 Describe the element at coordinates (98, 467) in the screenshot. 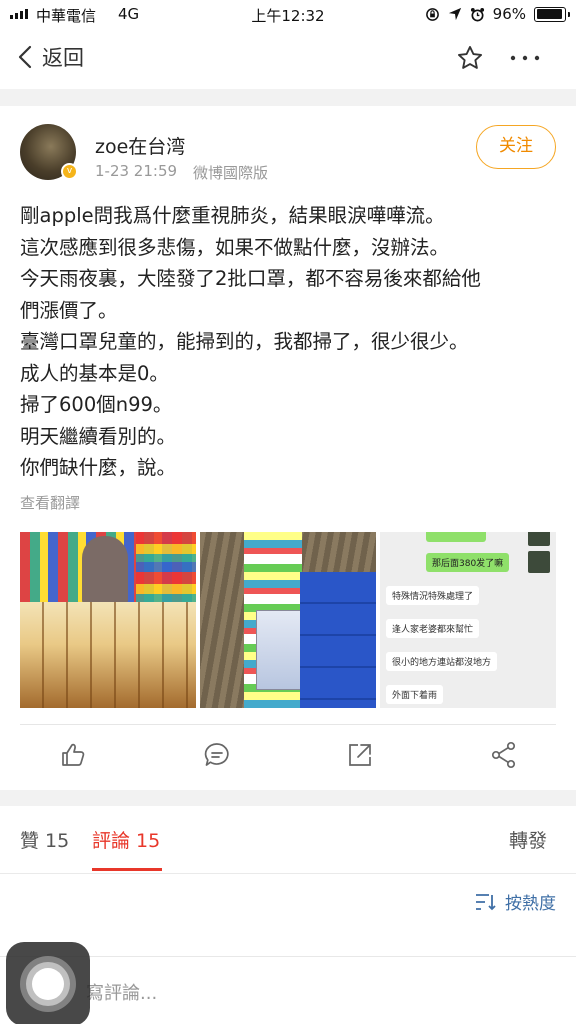

I see `post-text-line: 你們缺什麼，說。` at that location.